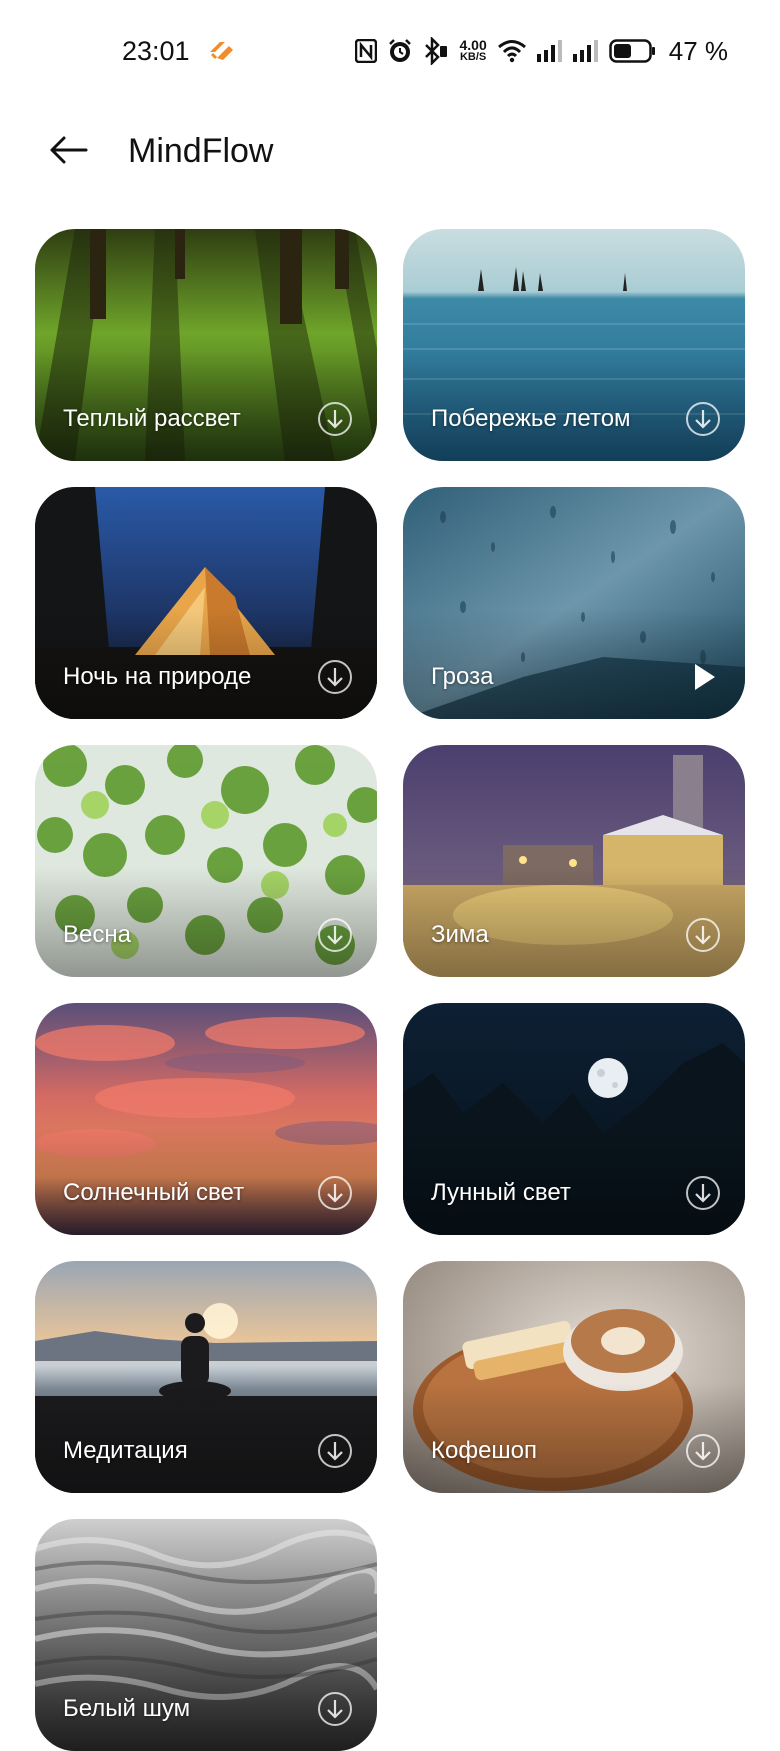  I want to click on sound-card: Побережье летом, so click(574, 345).